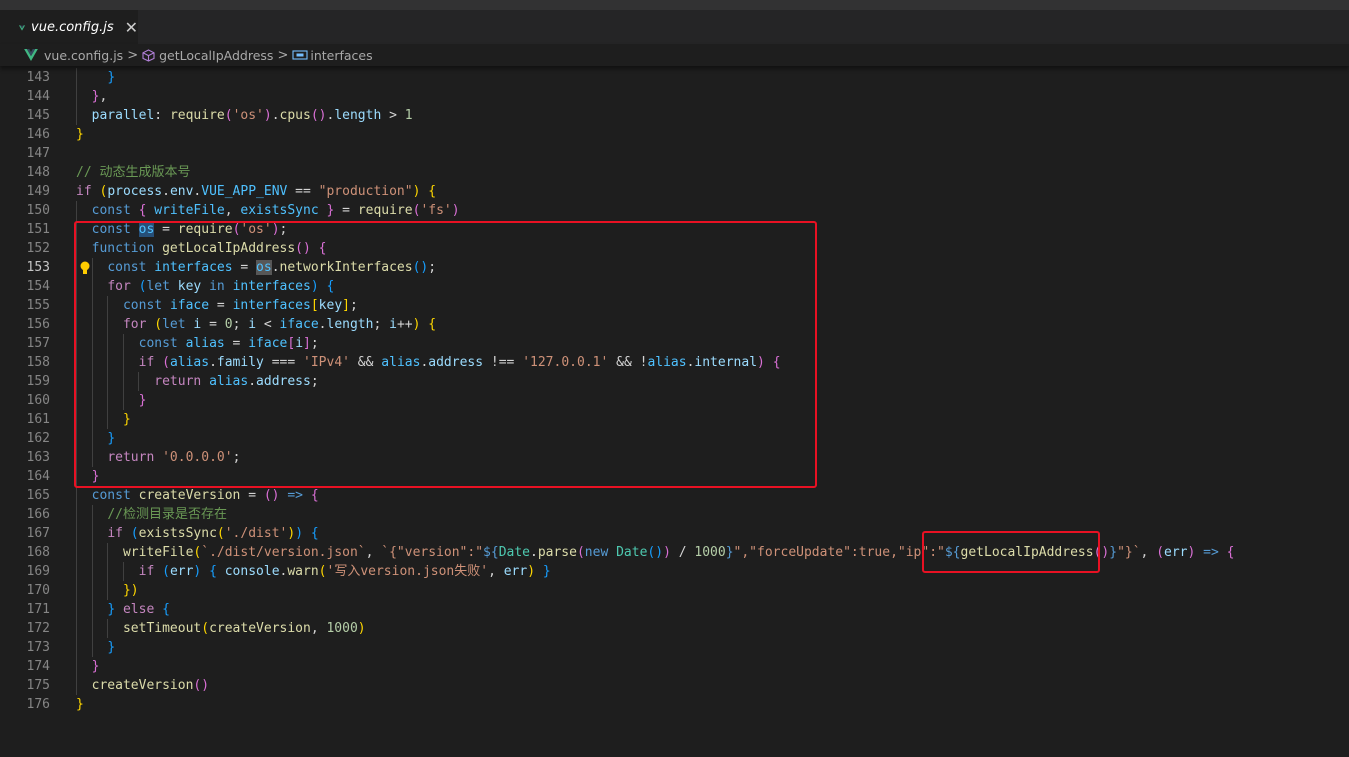  Describe the element at coordinates (72, 27) in the screenshot. I see `tab-title: vue.config.js` at that location.